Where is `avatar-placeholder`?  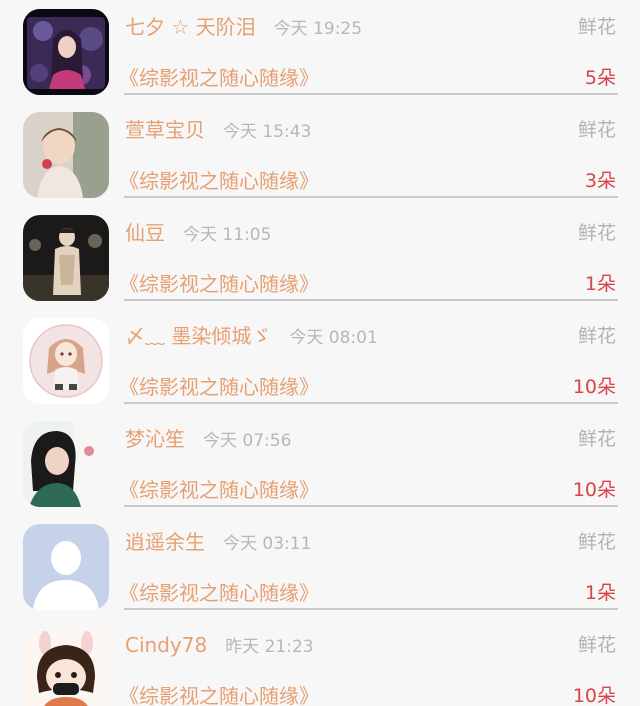 avatar-placeholder is located at coordinates (66, 567).